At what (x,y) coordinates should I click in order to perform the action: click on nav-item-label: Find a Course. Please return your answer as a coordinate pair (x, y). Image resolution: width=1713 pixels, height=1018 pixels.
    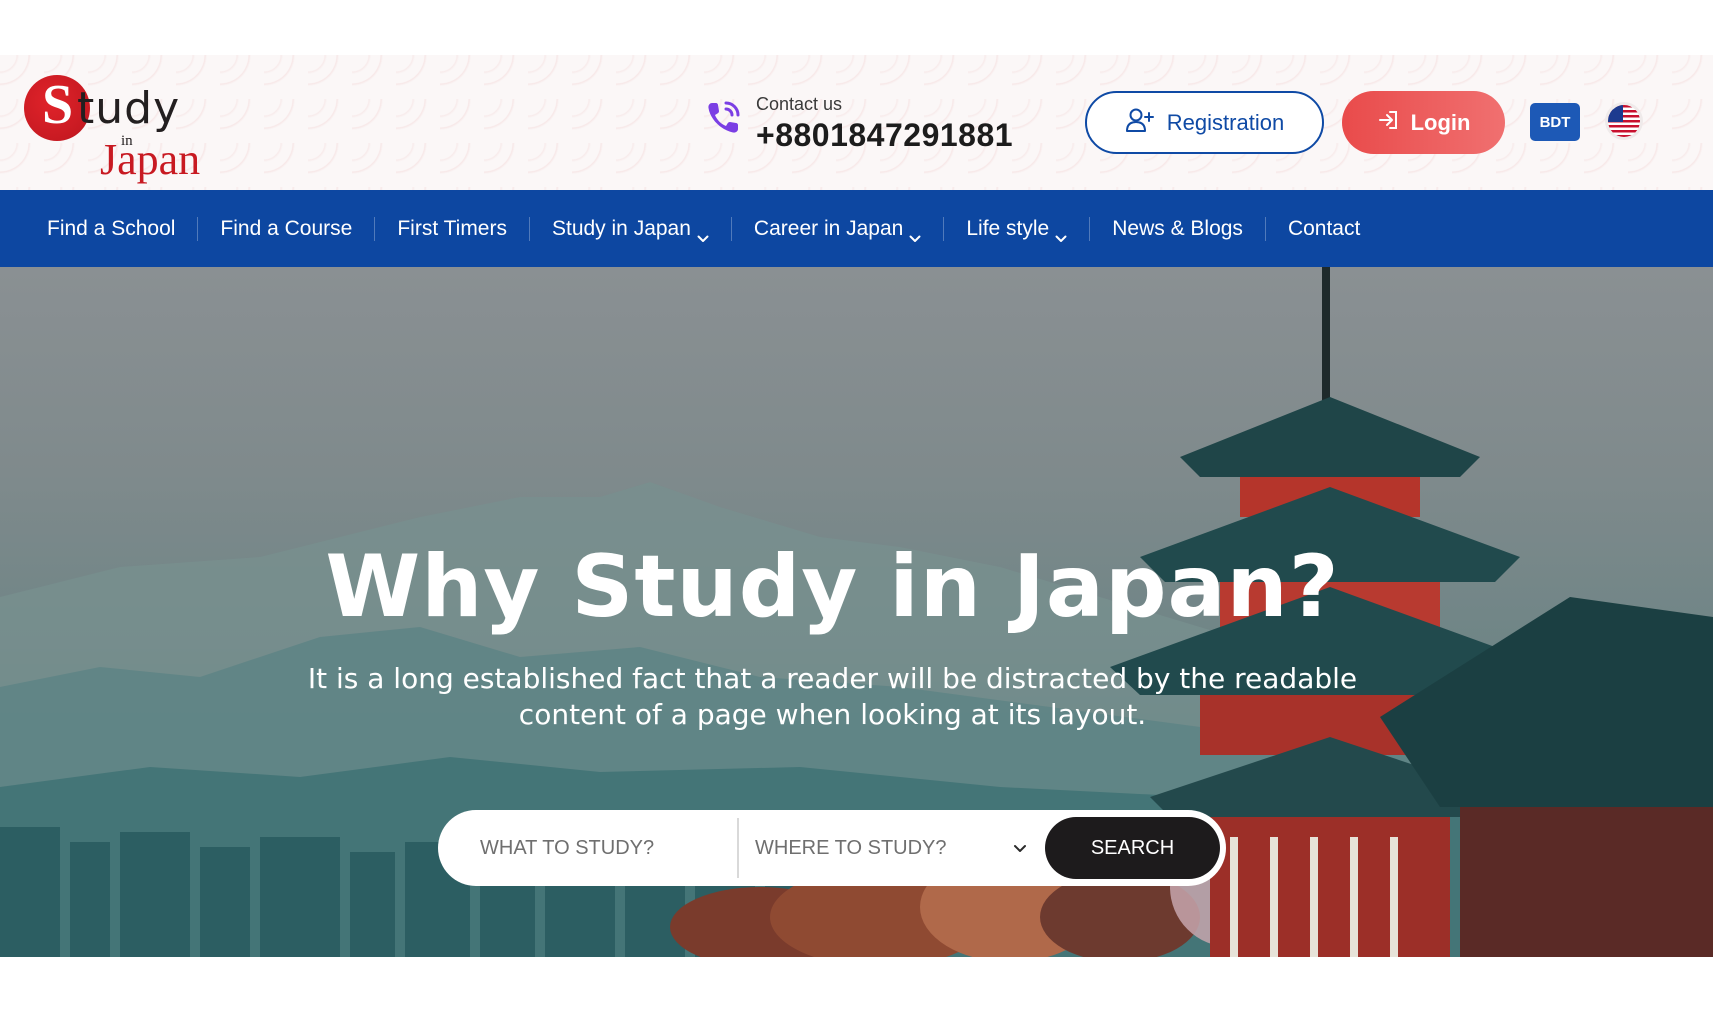
    Looking at the image, I should click on (286, 228).